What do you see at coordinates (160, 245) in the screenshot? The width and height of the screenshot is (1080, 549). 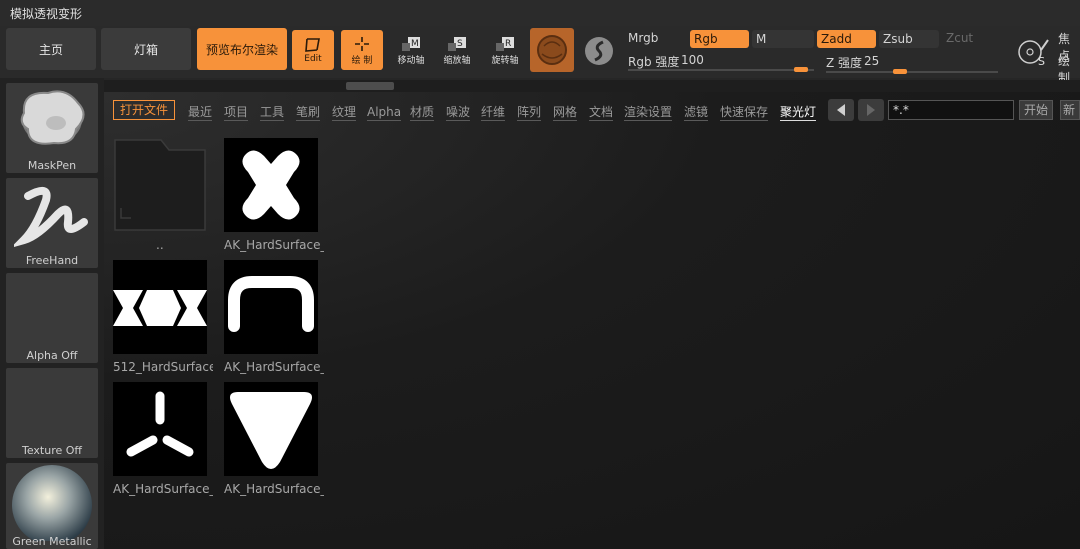 I see `item-caption: ..` at bounding box center [160, 245].